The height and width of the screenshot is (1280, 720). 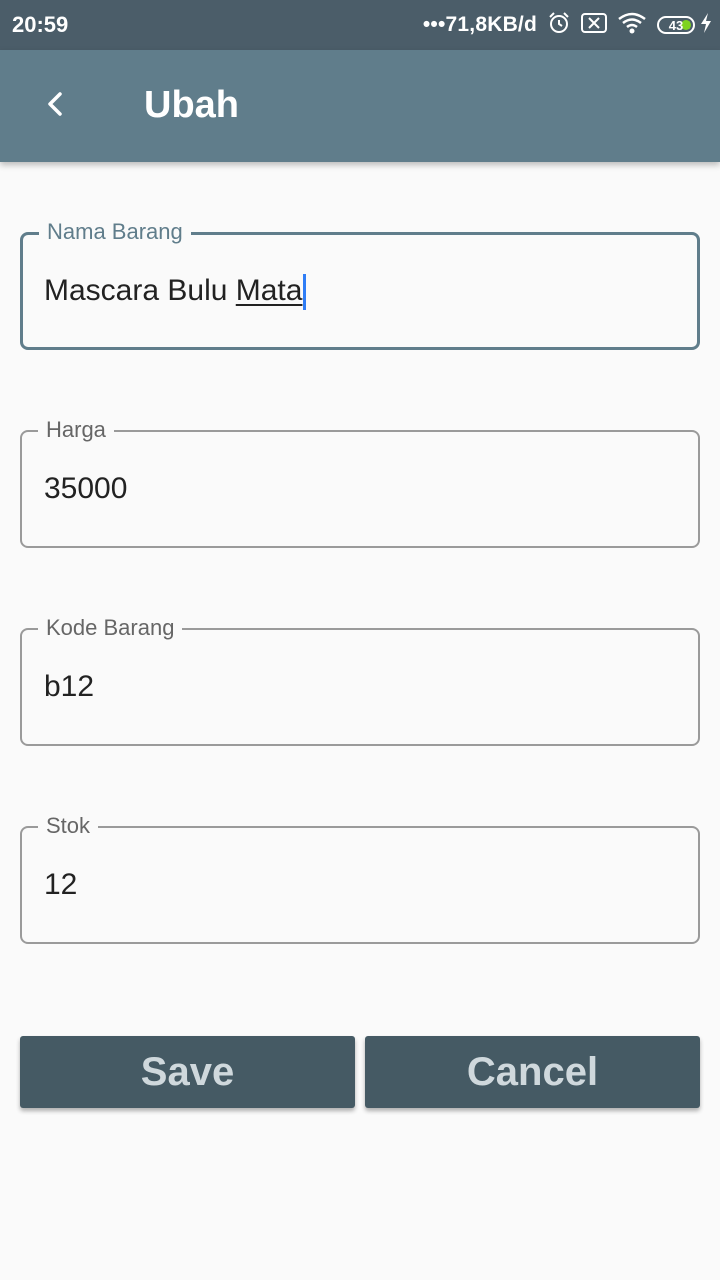 I want to click on stok-label: Stok, so click(x=68, y=826).